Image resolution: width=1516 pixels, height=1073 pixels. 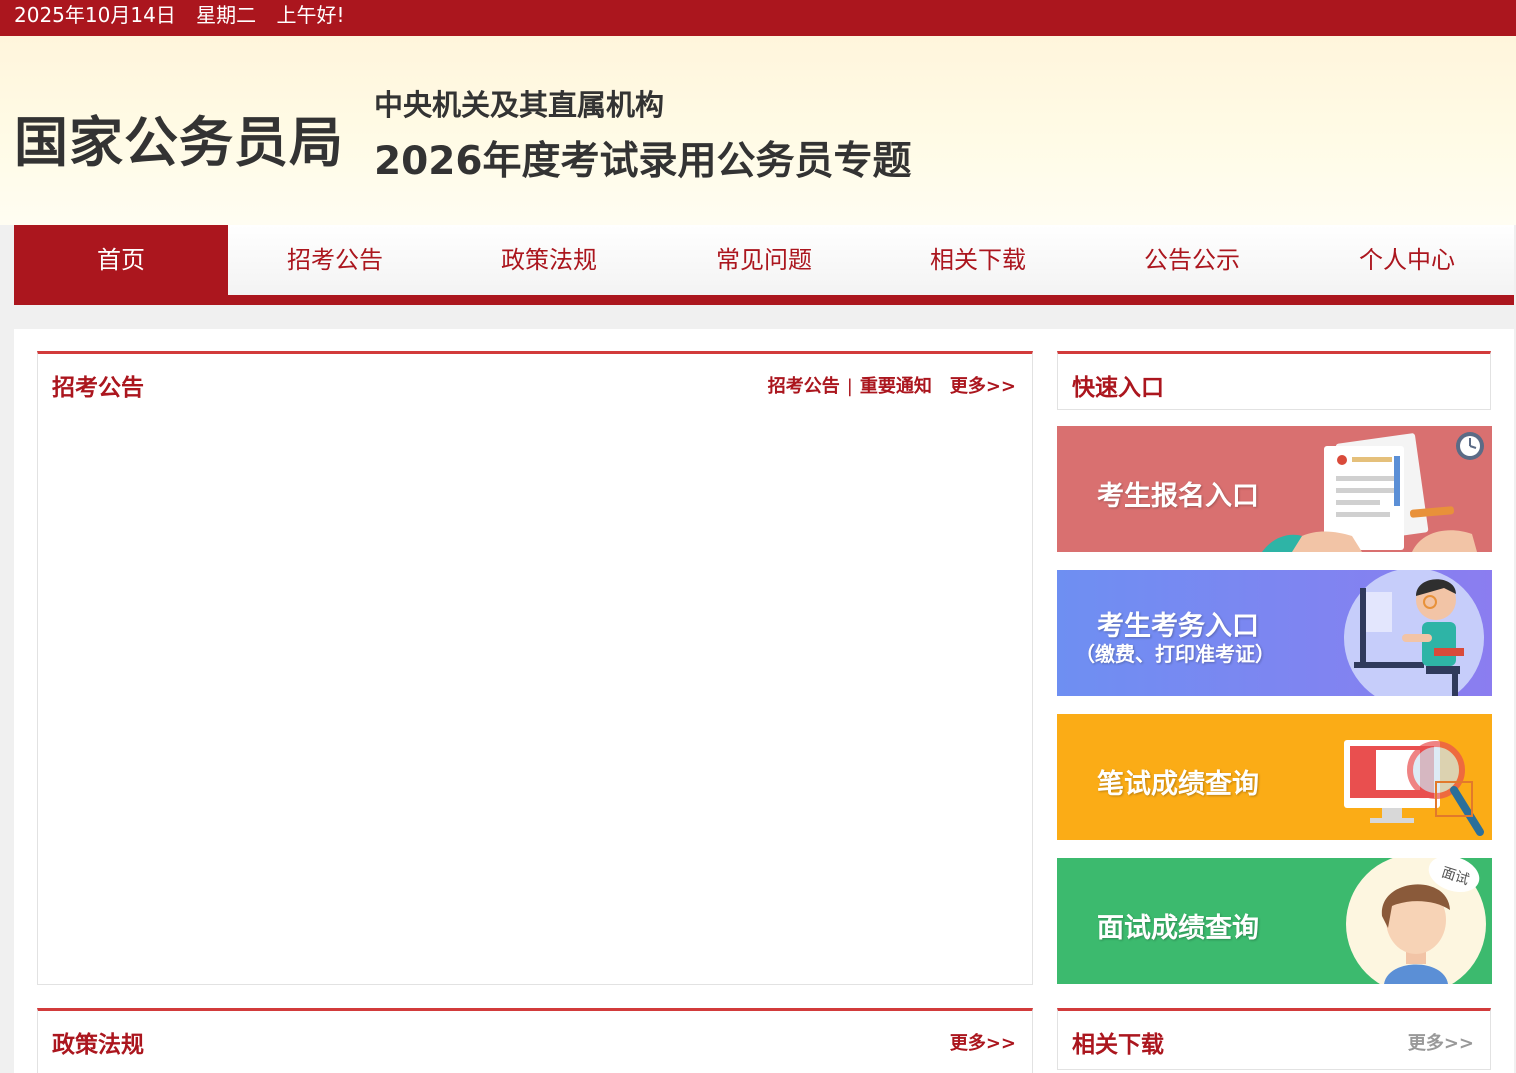 What do you see at coordinates (1274, 633) in the screenshot?
I see `exam-affairs-entry-button: 考生考务入口 （缴费、打印准考证）` at bounding box center [1274, 633].